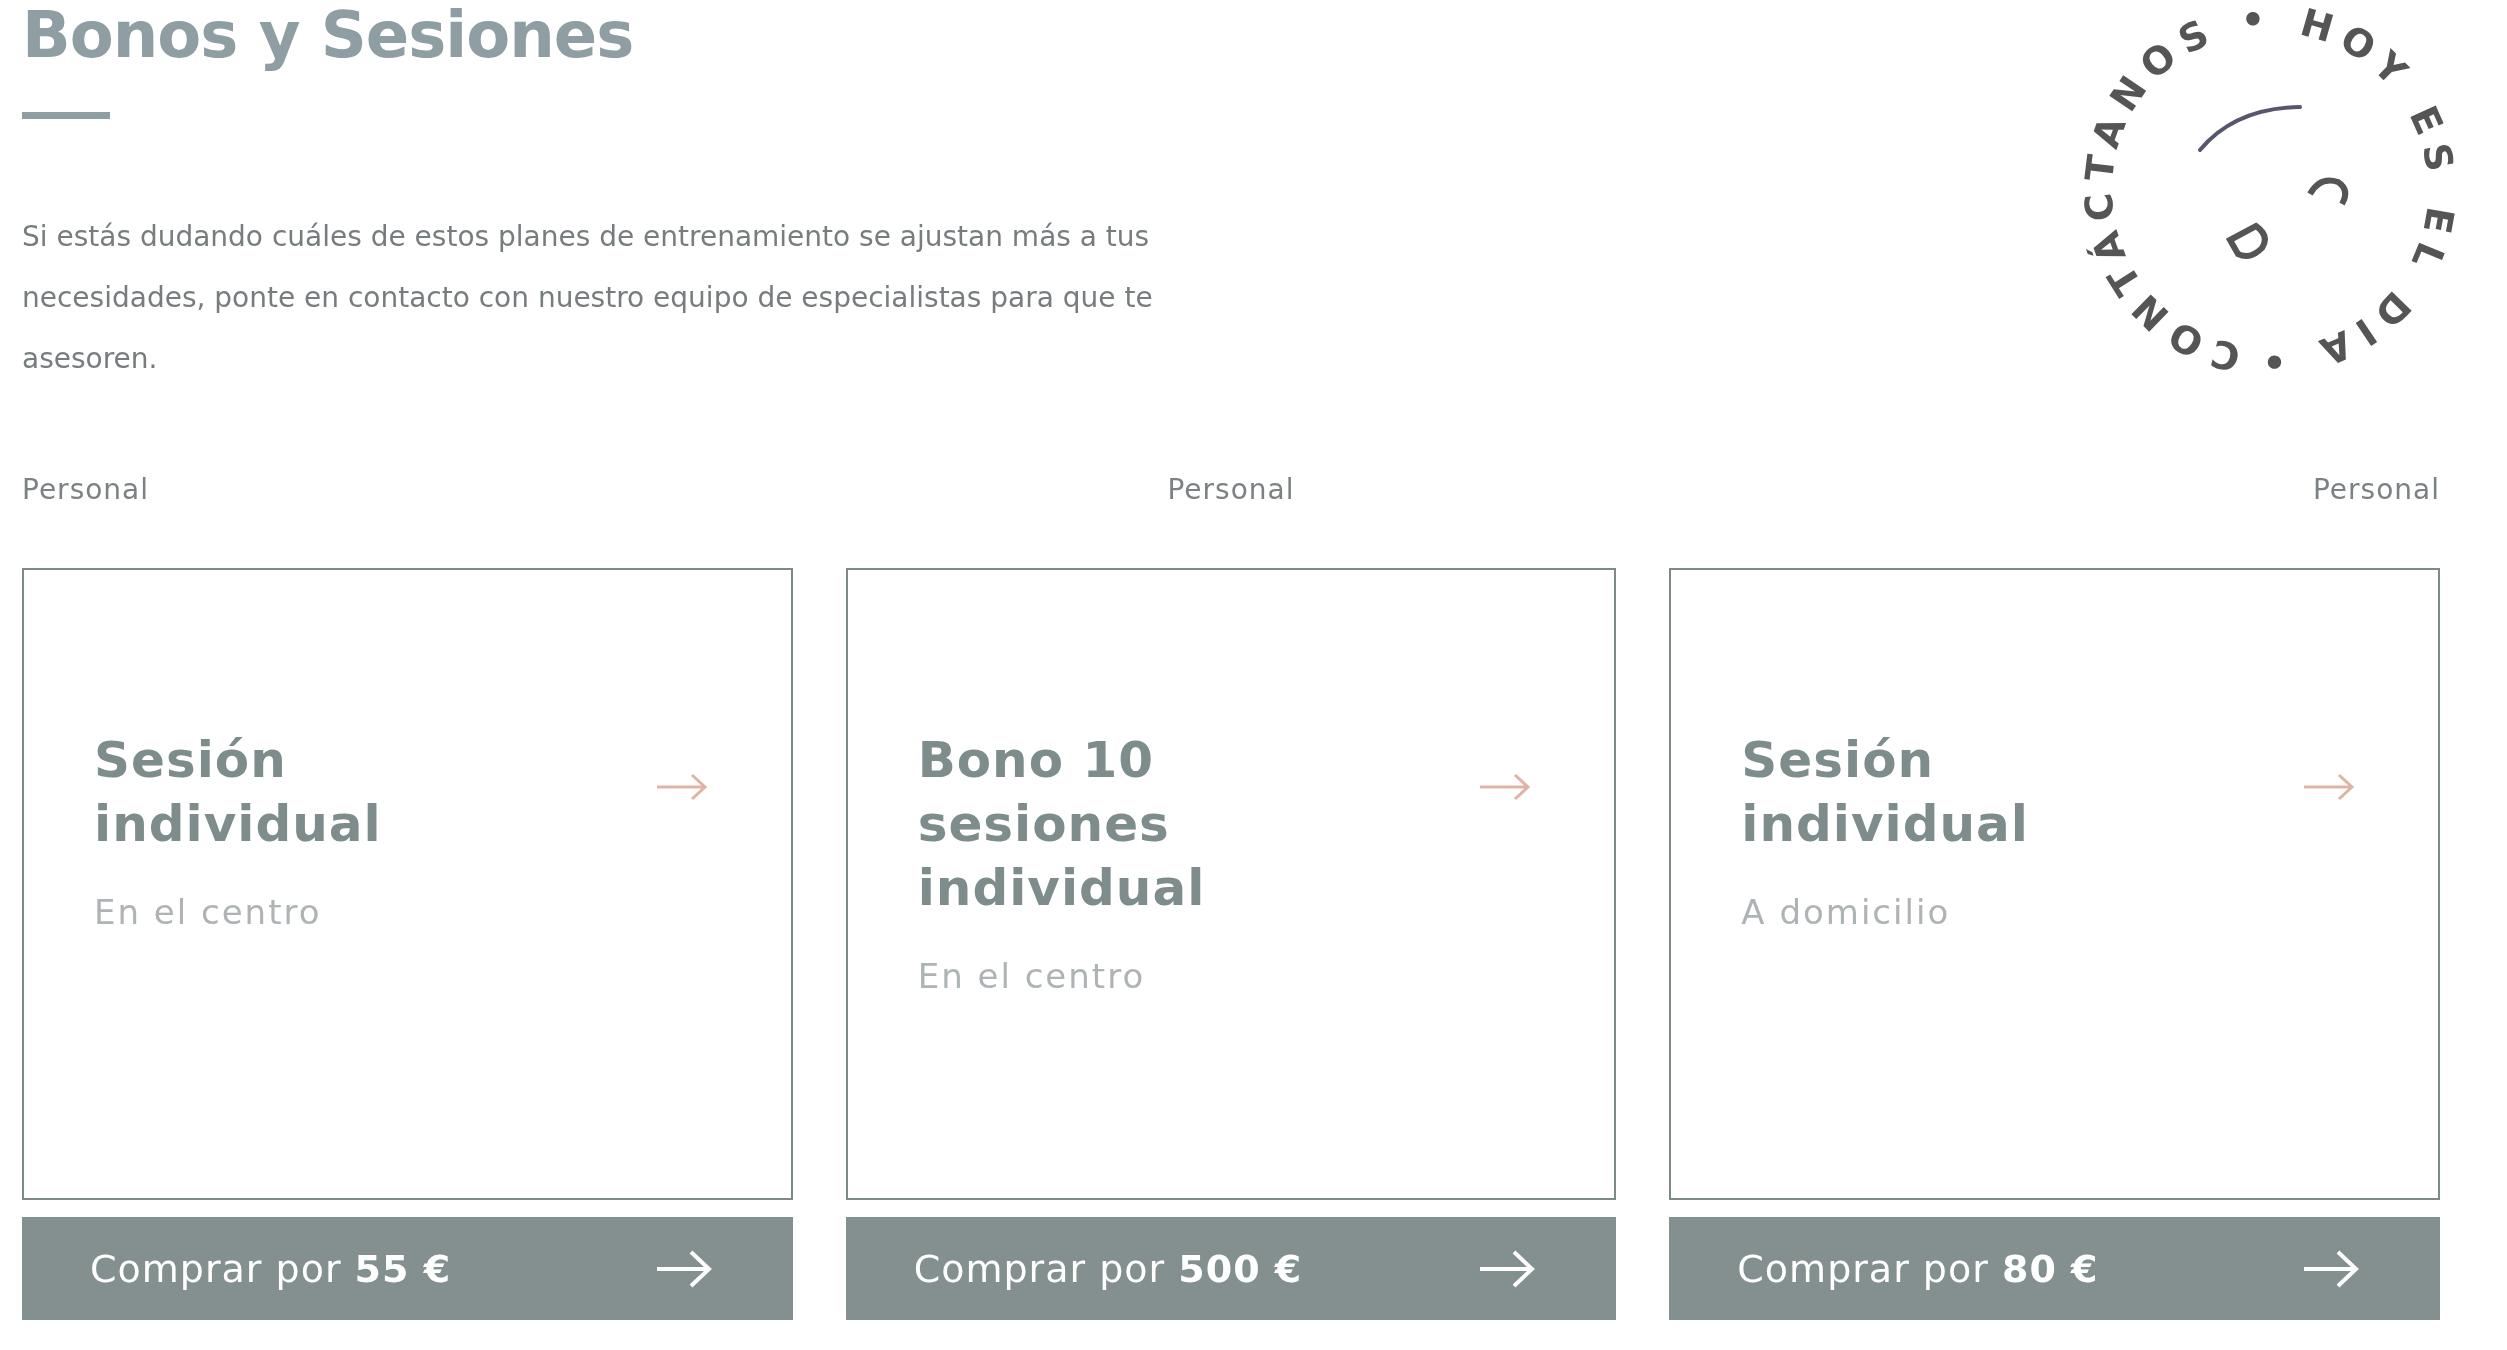 The height and width of the screenshot is (1350, 2507). I want to click on plan-card: Sesión individual A domicilio, so click(2054, 884).